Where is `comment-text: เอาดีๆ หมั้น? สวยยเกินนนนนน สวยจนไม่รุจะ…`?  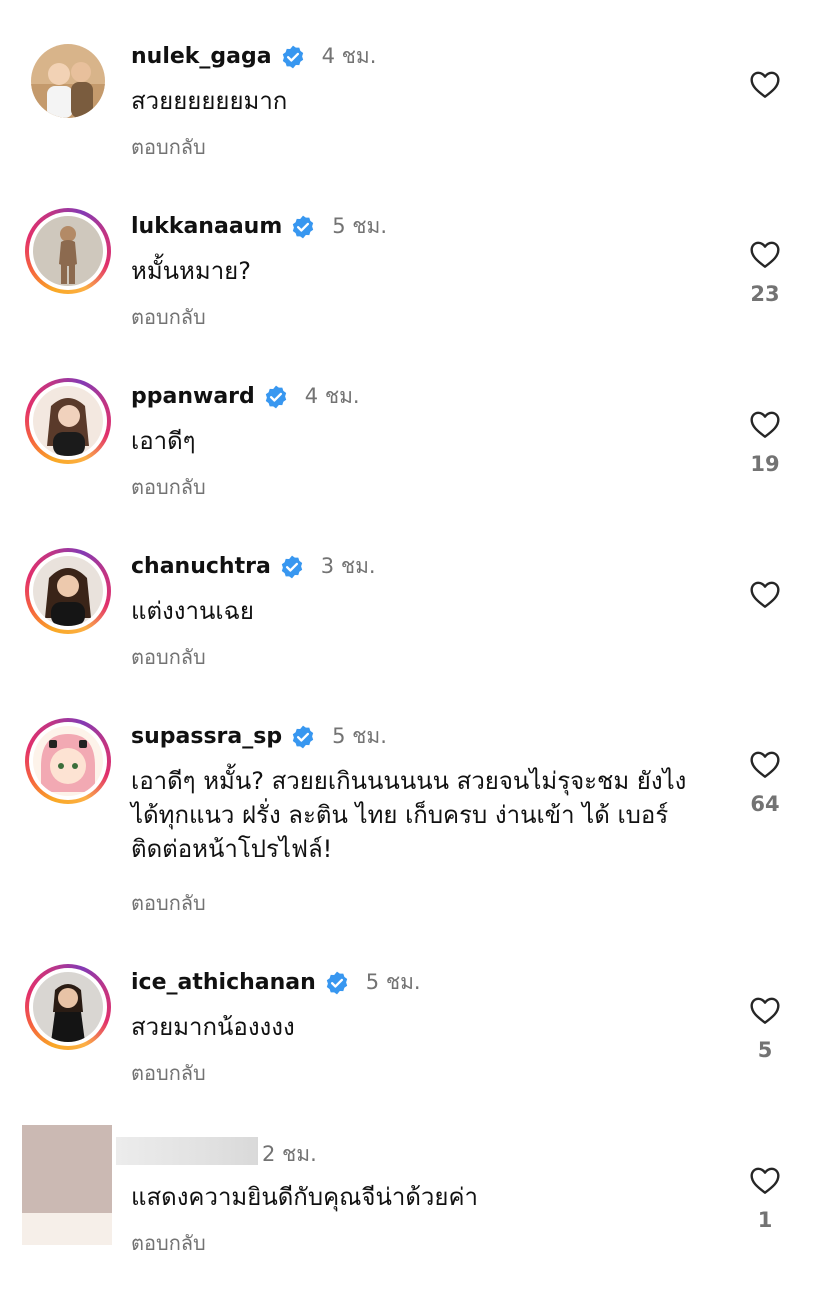 comment-text: เอาดีๆ หมั้น? สวยยเกินนนนนน สวยจนไม่รุจะ… is located at coordinates (409, 815).